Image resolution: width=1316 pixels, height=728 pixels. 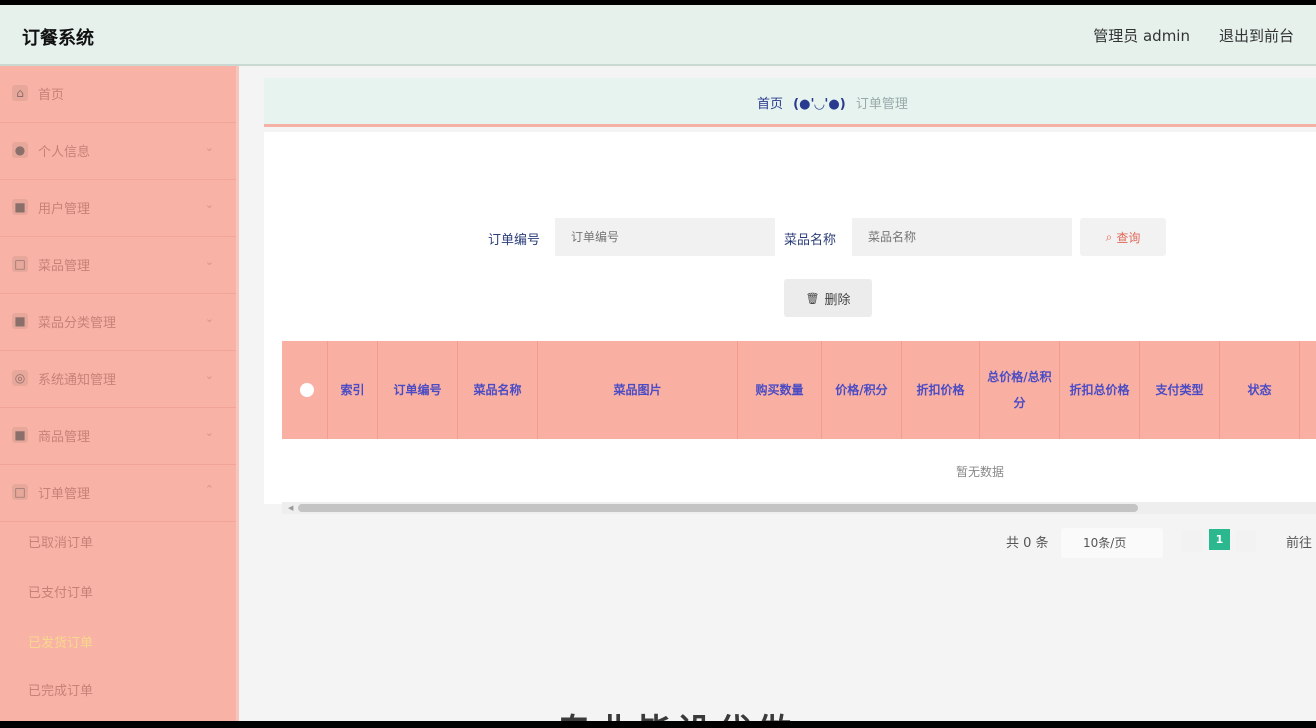 What do you see at coordinates (77, 323) in the screenshot?
I see `sidebar-item-label: 菜品分类管理` at bounding box center [77, 323].